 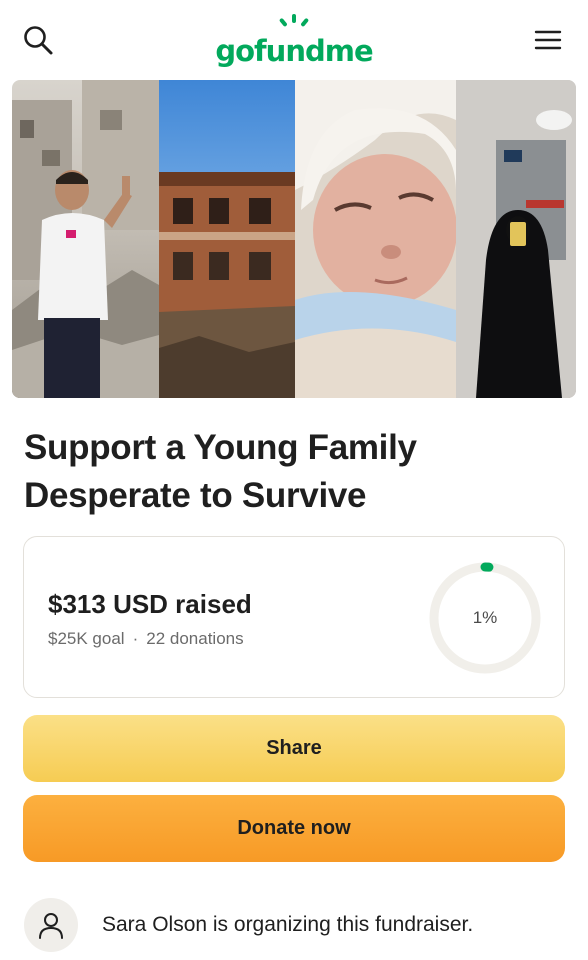 I want to click on share-button: Share, so click(x=294, y=748).